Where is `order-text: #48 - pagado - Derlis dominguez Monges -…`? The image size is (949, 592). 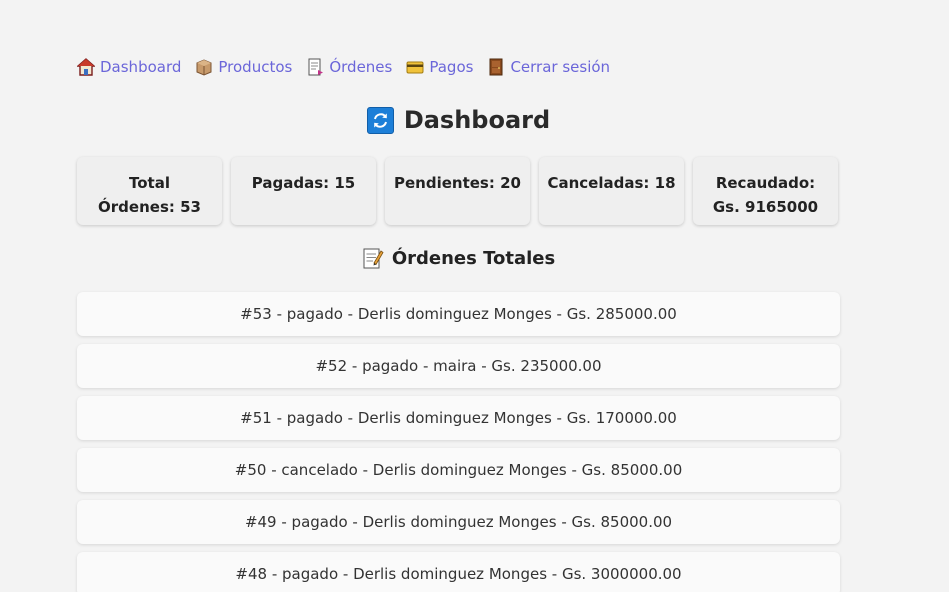
order-text: #48 - pagado - Derlis dominguez Monges -… is located at coordinates (458, 574).